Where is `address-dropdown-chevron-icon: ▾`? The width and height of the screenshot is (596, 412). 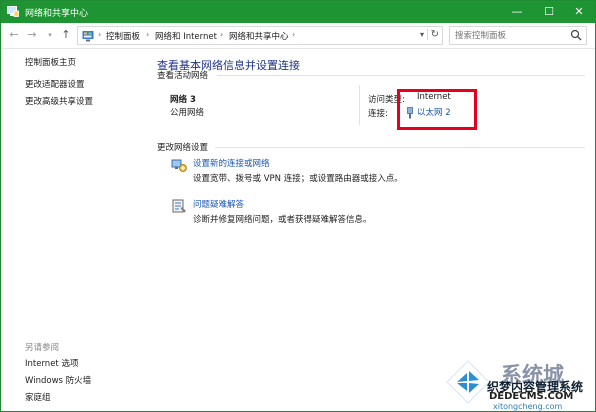 address-dropdown-chevron-icon: ▾ is located at coordinates (422, 34).